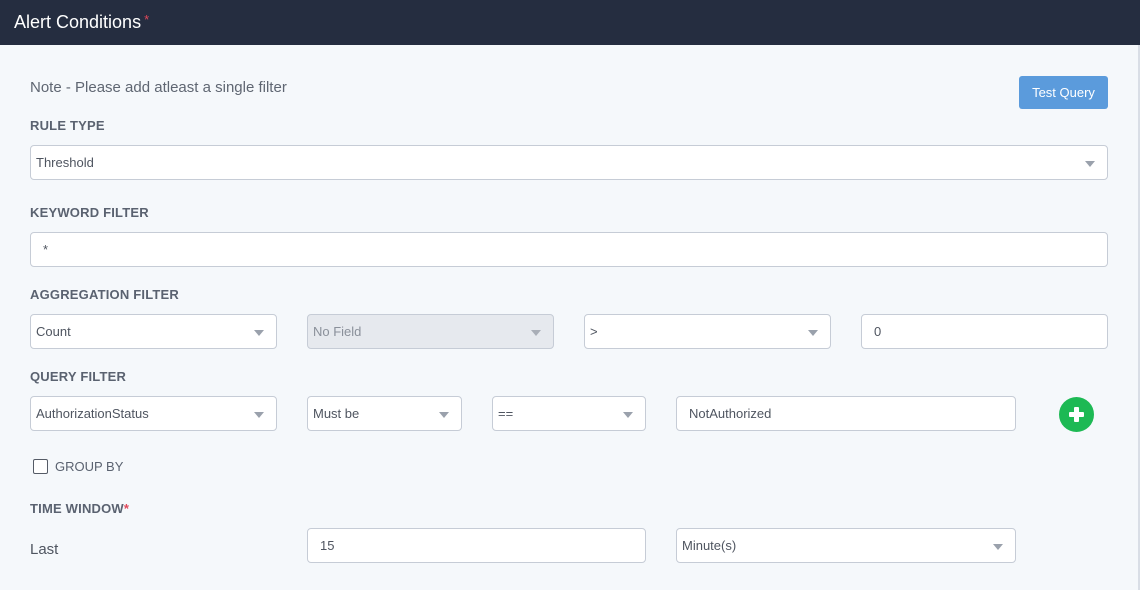  Describe the element at coordinates (78, 376) in the screenshot. I see `query-filter-label: QUERY FILTER` at that location.